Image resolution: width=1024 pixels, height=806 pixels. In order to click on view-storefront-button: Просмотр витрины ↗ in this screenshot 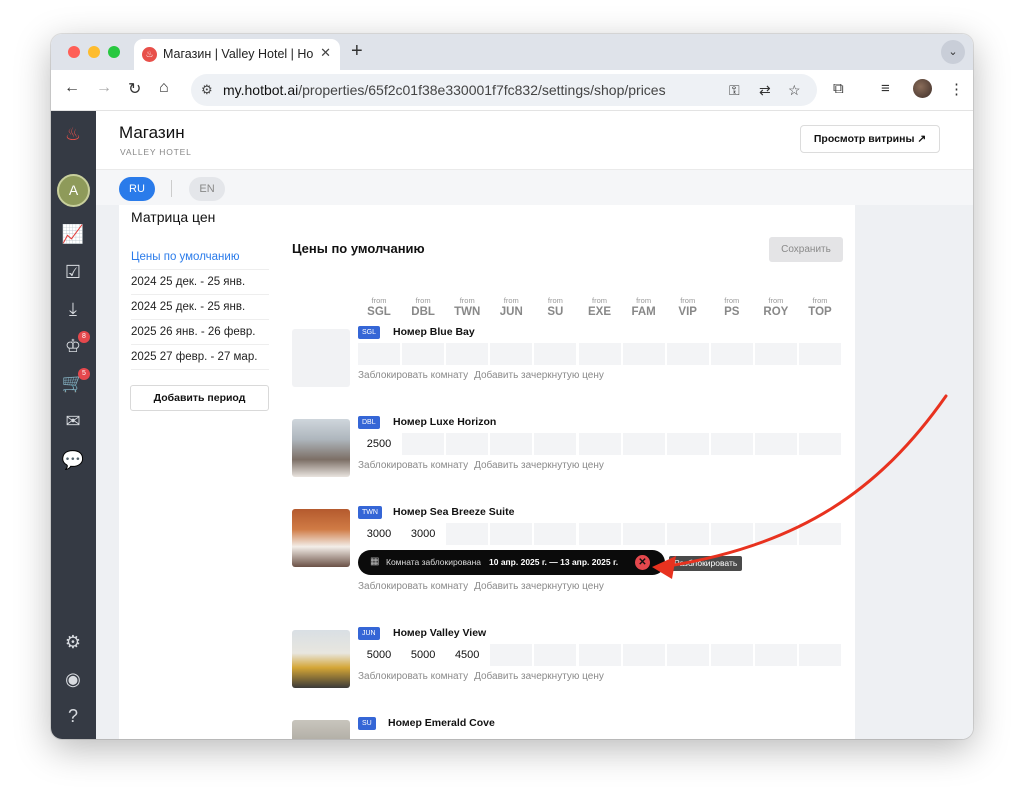, I will do `click(870, 139)`.